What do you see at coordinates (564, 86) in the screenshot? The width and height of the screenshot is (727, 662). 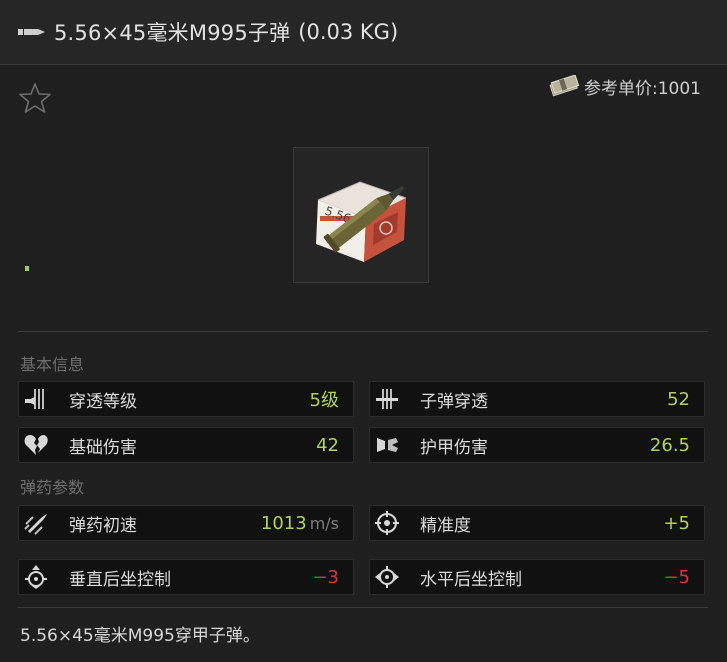 I see `money-icon` at bounding box center [564, 86].